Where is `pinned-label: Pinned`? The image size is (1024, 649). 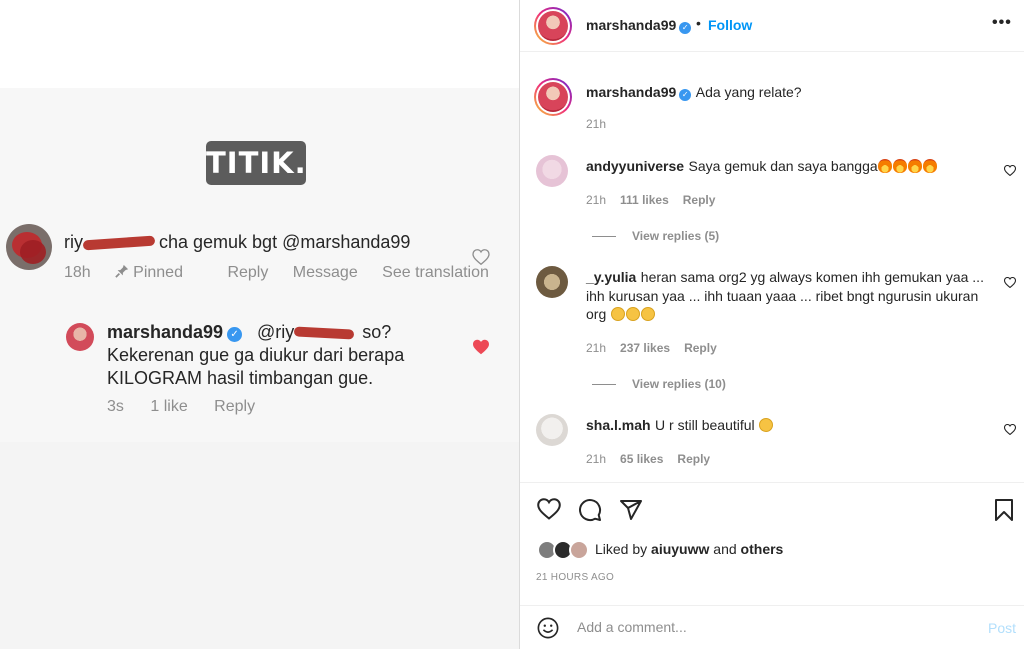
pinned-label: Pinned is located at coordinates (159, 272).